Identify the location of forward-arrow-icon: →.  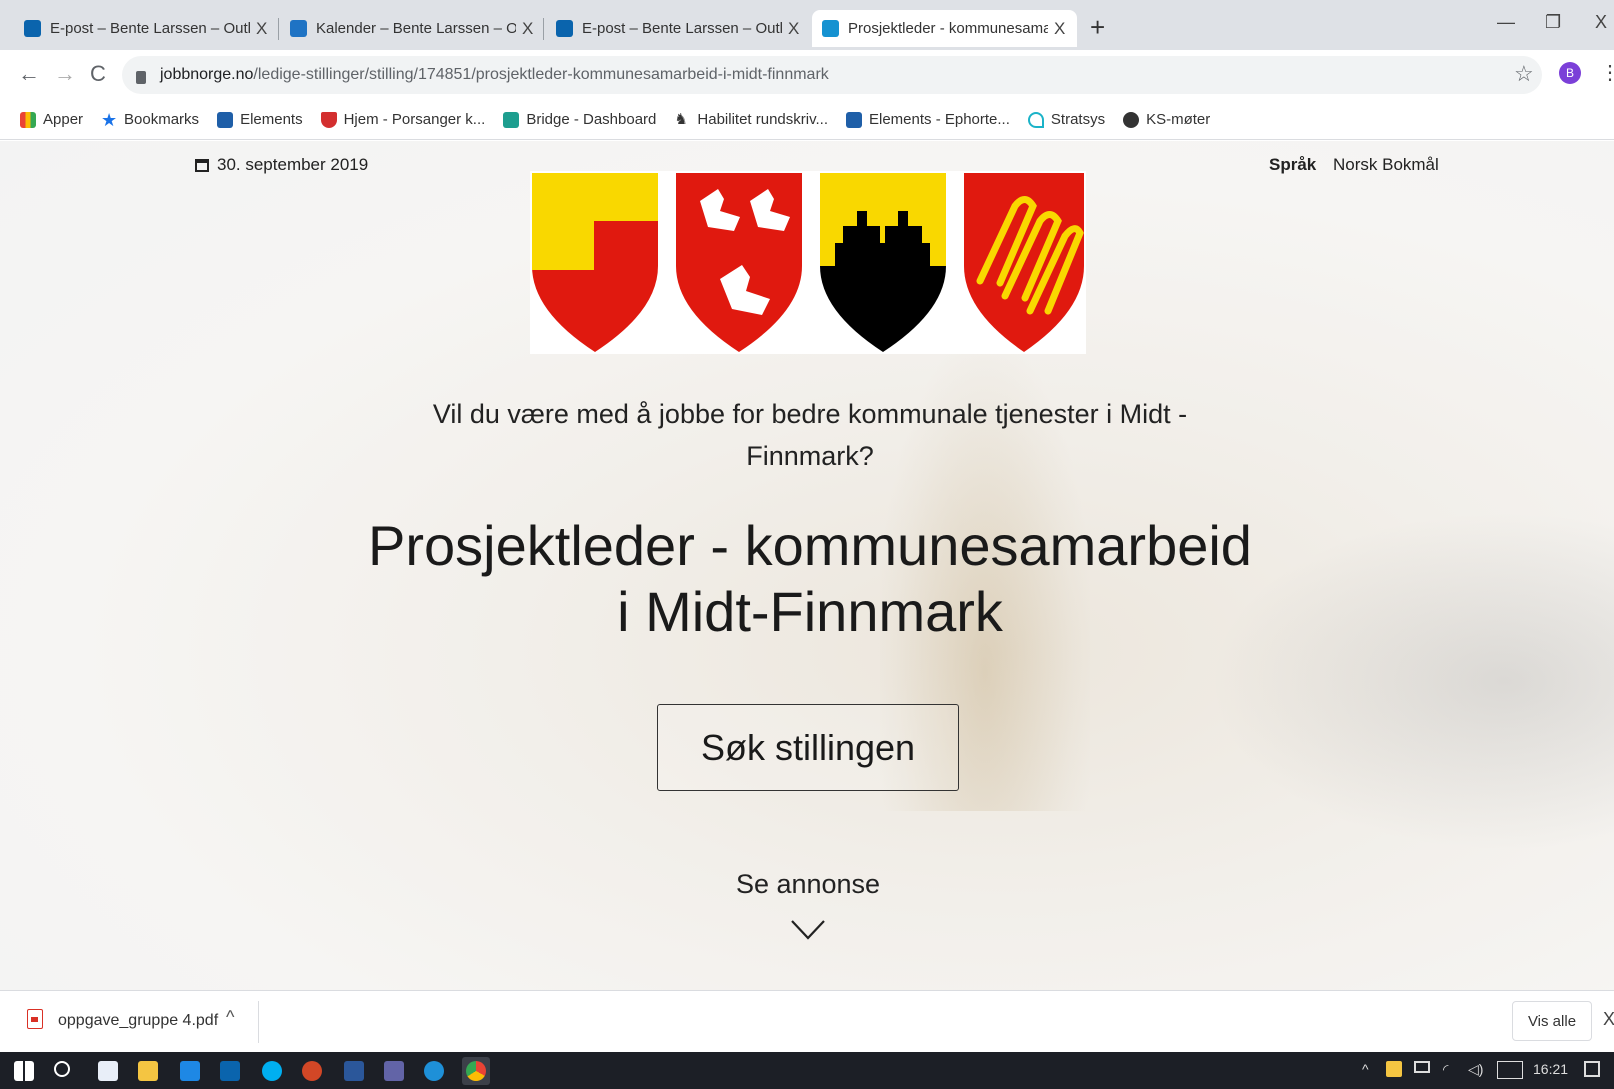
(65, 74).